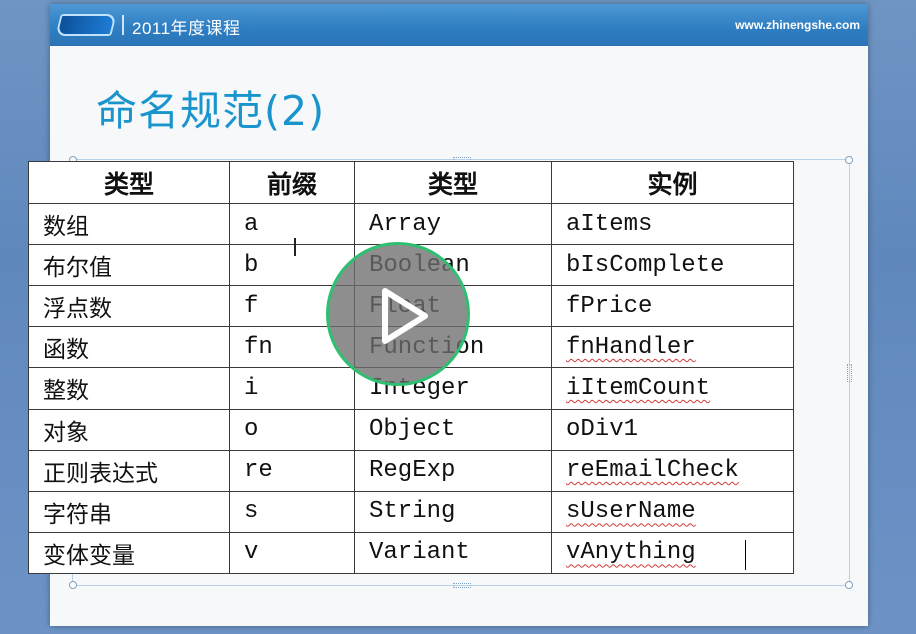 This screenshot has height=634, width=916. What do you see at coordinates (129, 347) in the screenshot?
I see `cell-type: 函数` at bounding box center [129, 347].